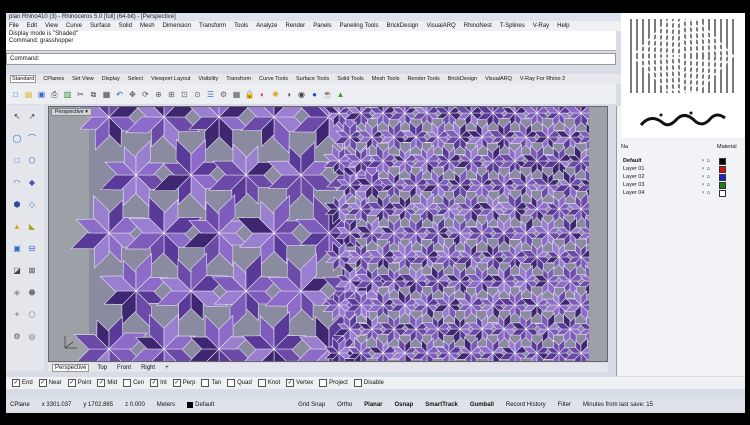 Image resolution: width=750 pixels, height=425 pixels. Describe the element at coordinates (423, 79) in the screenshot. I see `toolbar-tab: Render Tools` at that location.